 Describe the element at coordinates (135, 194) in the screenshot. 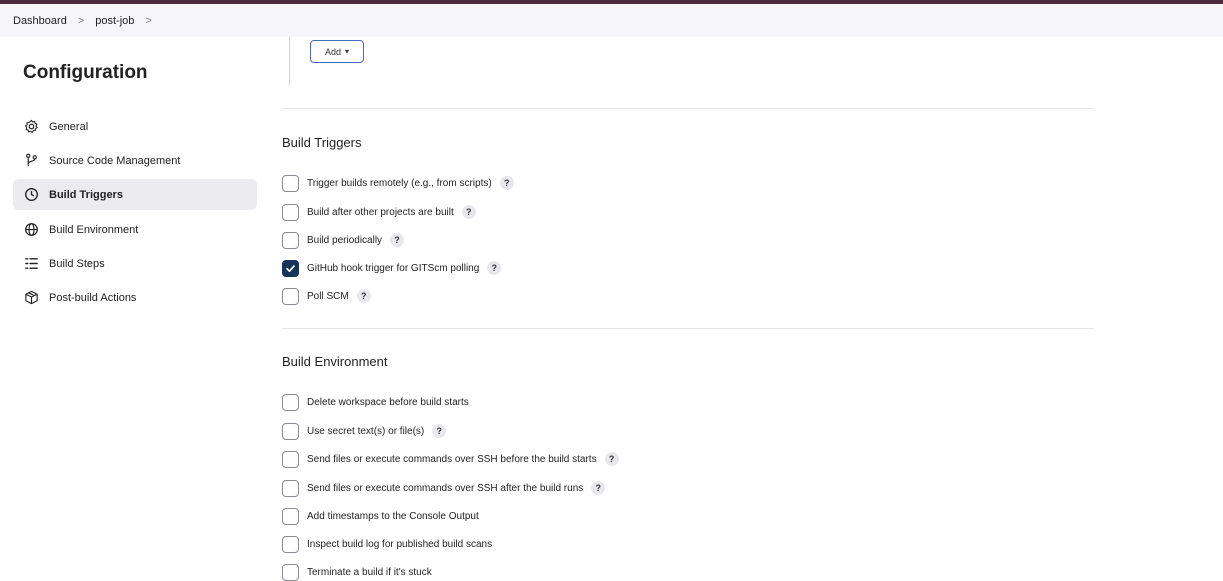

I see `sidebar-item-build-triggers: Build Triggers` at that location.